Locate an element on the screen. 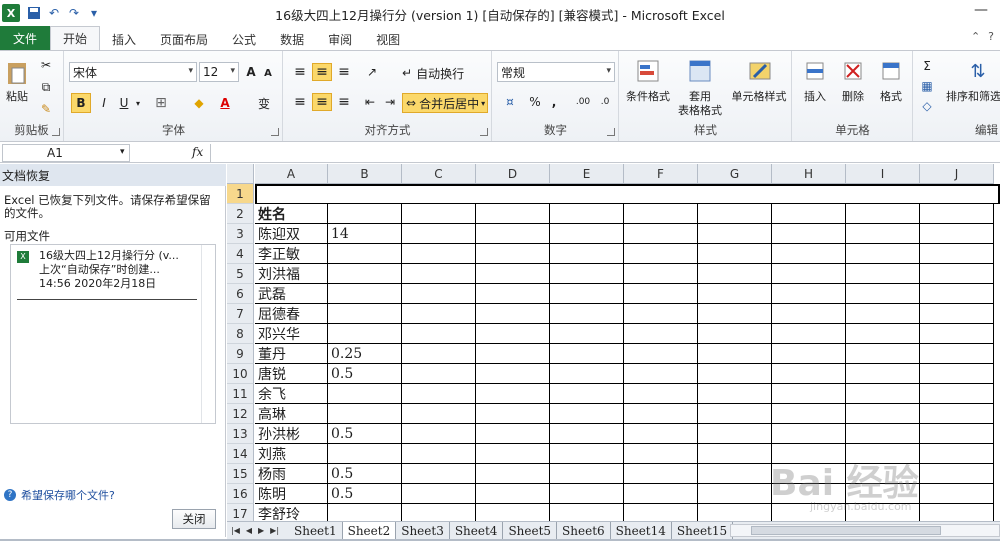 This screenshot has width=1000, height=541. delete-cells-icon is located at coordinates (853, 71).